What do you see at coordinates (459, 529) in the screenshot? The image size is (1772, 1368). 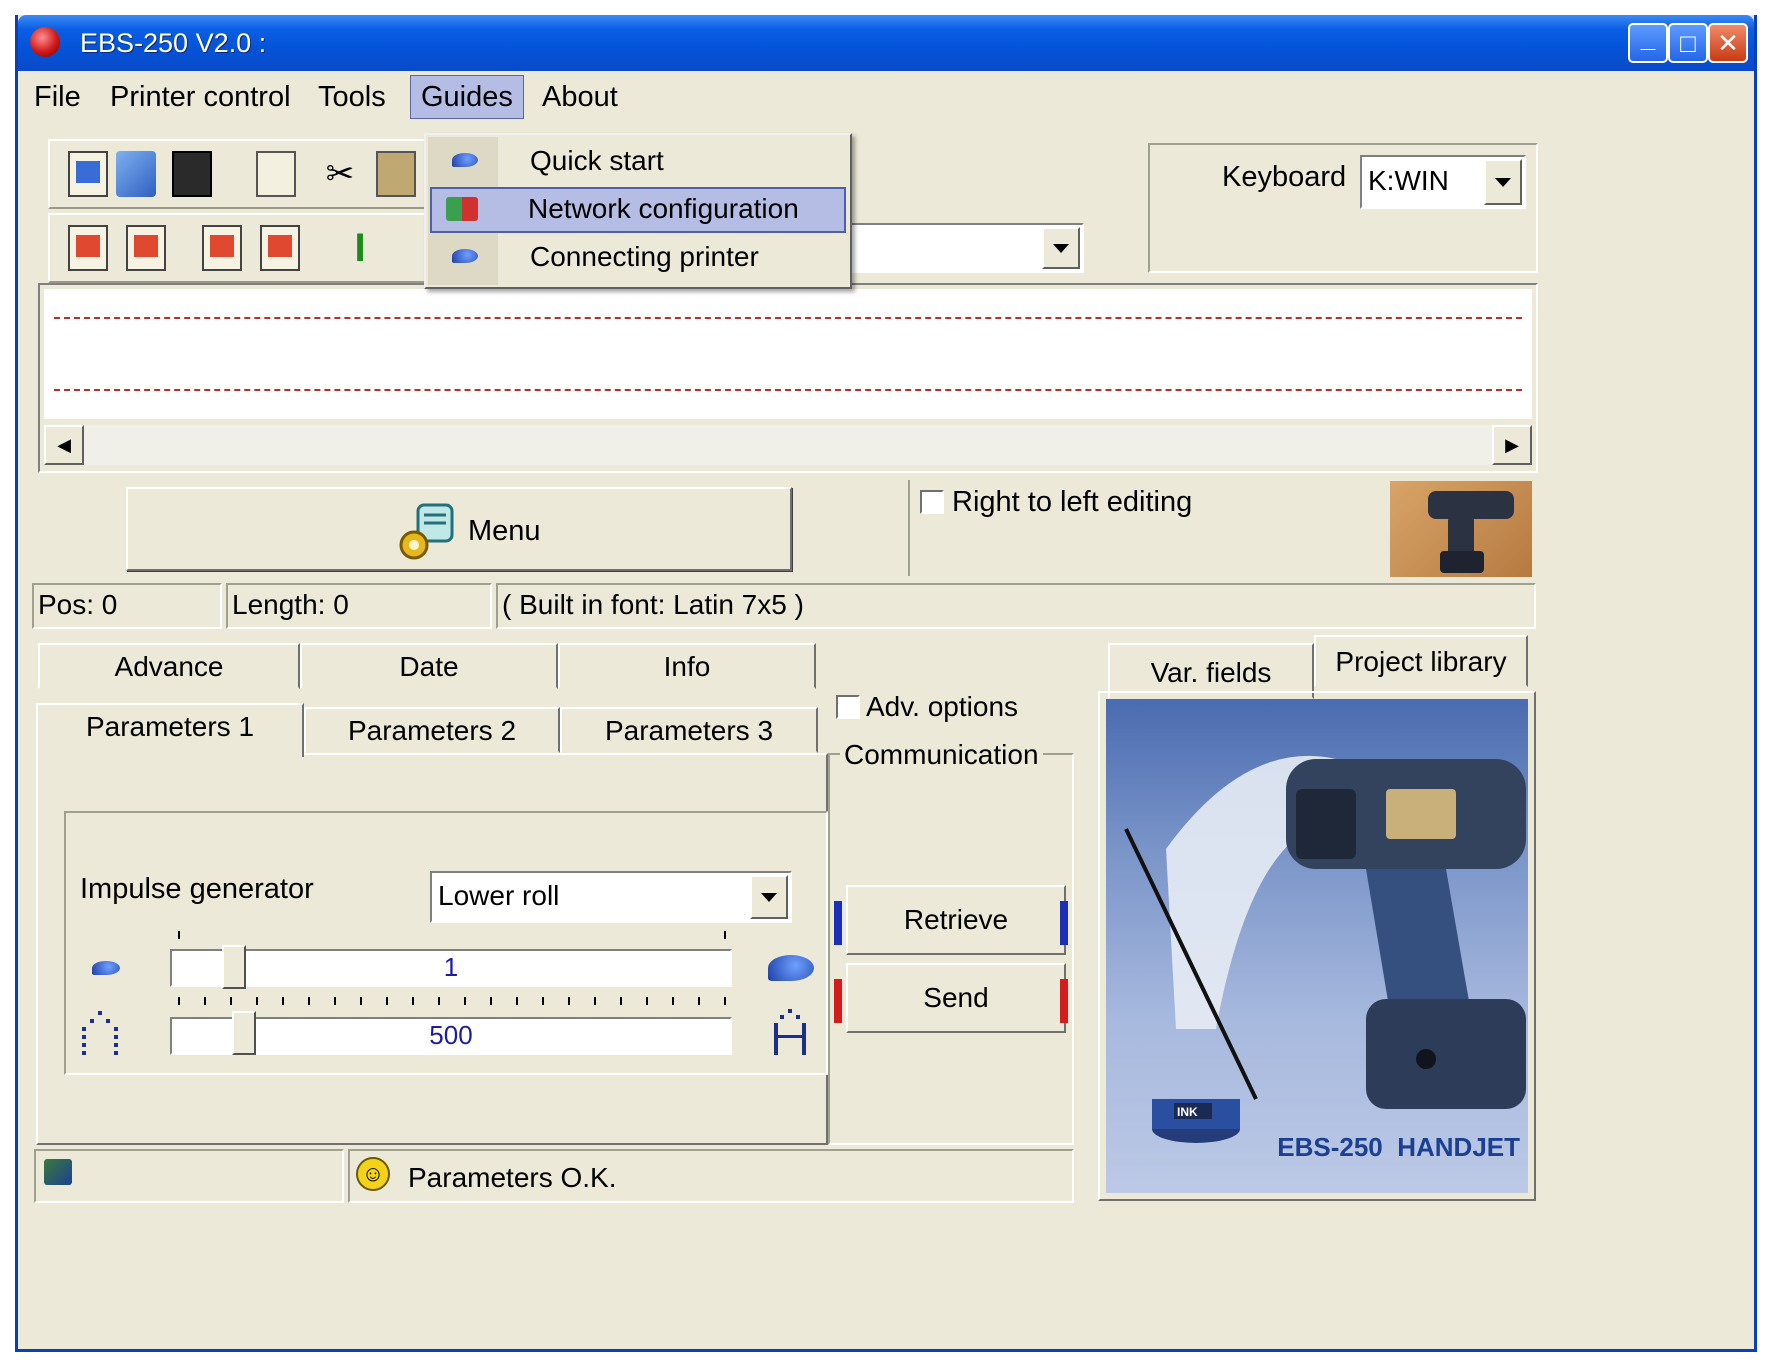 I see `menu-button: Menu` at bounding box center [459, 529].